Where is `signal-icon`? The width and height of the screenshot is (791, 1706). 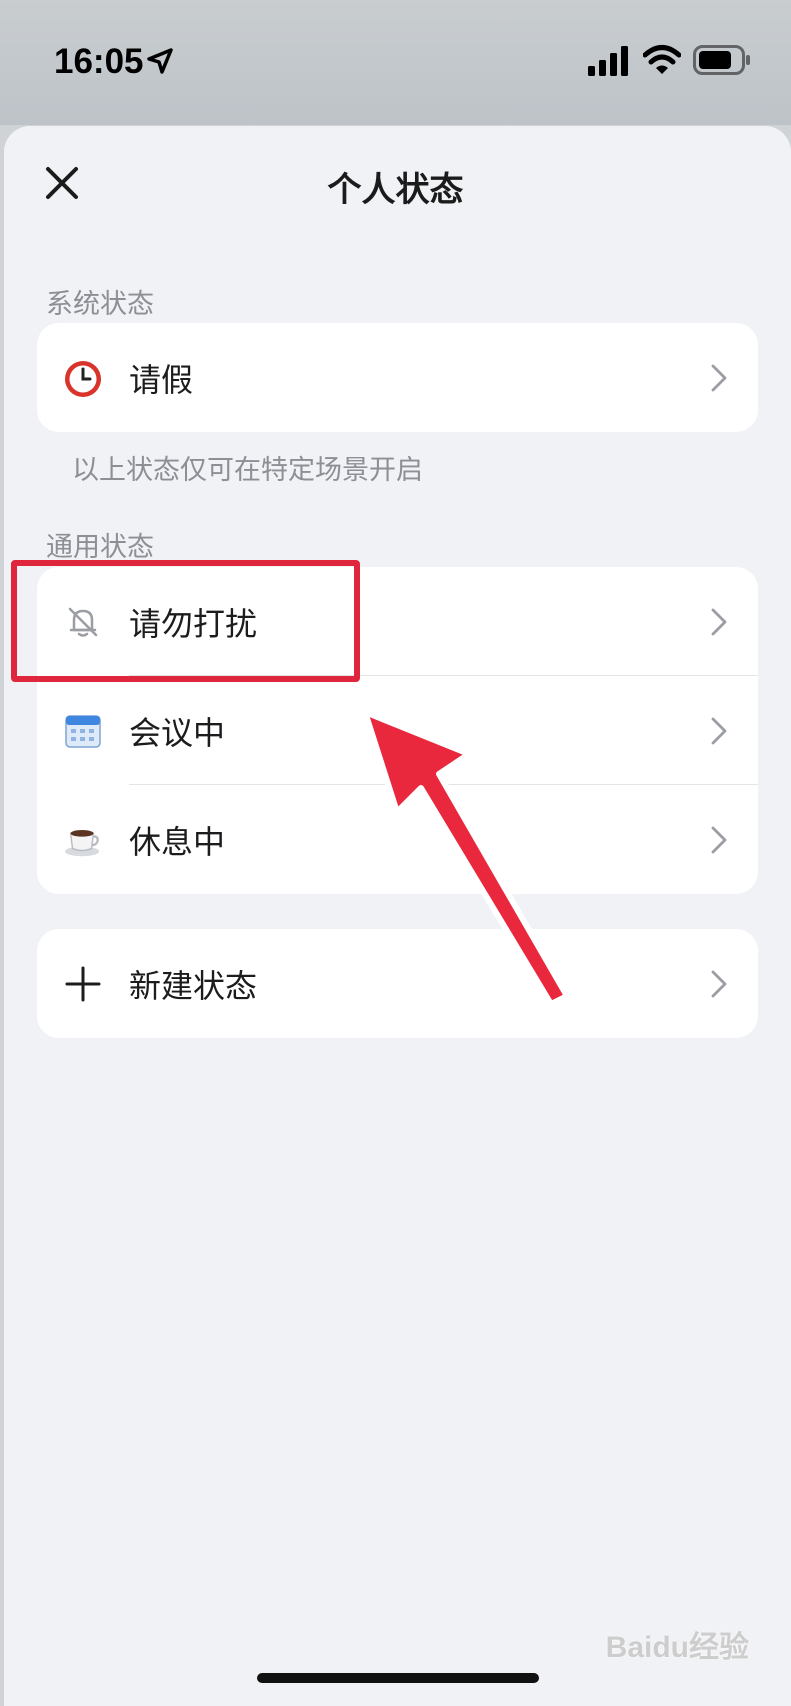 signal-icon is located at coordinates (608, 61).